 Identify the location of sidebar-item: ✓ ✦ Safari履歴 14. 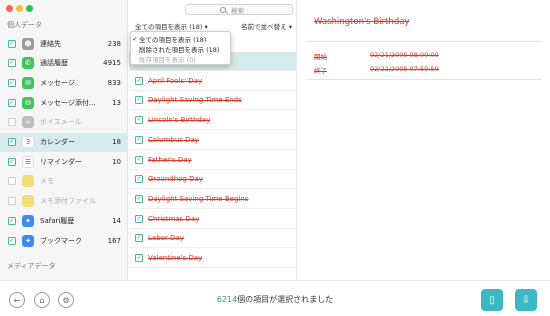
(63, 220).